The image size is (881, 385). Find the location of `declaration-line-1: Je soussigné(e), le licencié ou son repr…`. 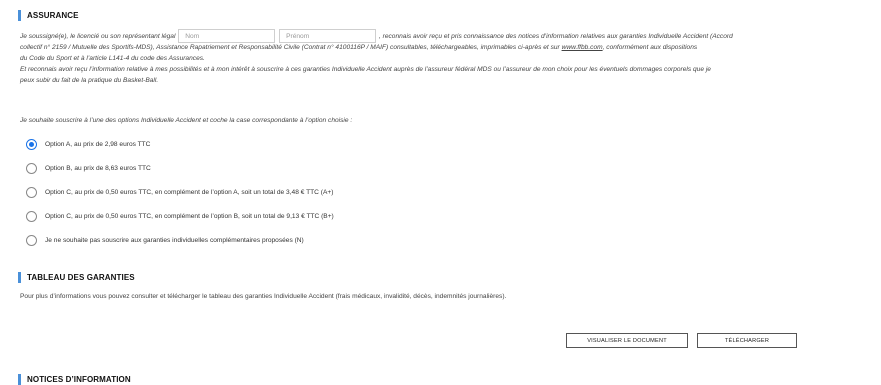

declaration-line-1: Je soussigné(e), le licencié ou son repr… is located at coordinates (376, 36).